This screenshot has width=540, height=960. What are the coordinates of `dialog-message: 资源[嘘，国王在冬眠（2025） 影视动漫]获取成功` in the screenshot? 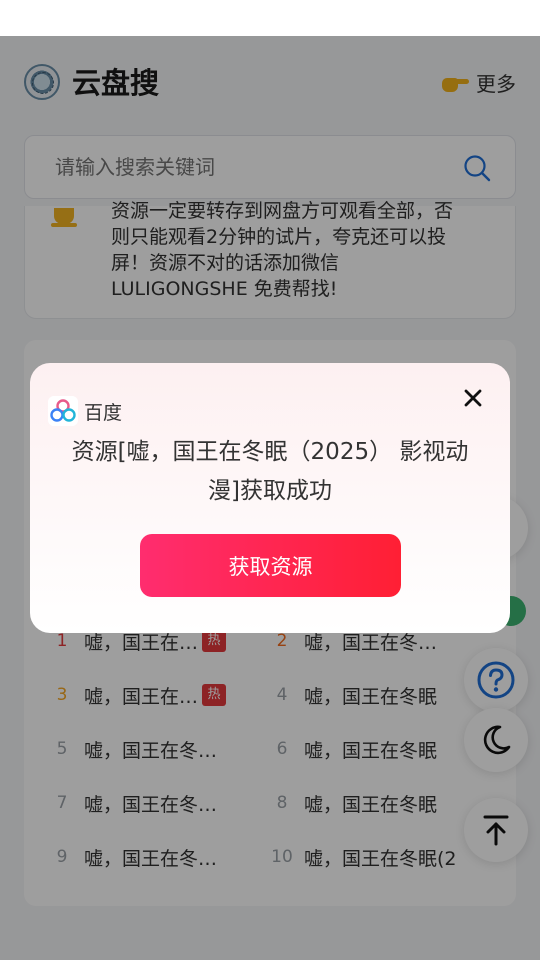 It's located at (270, 471).